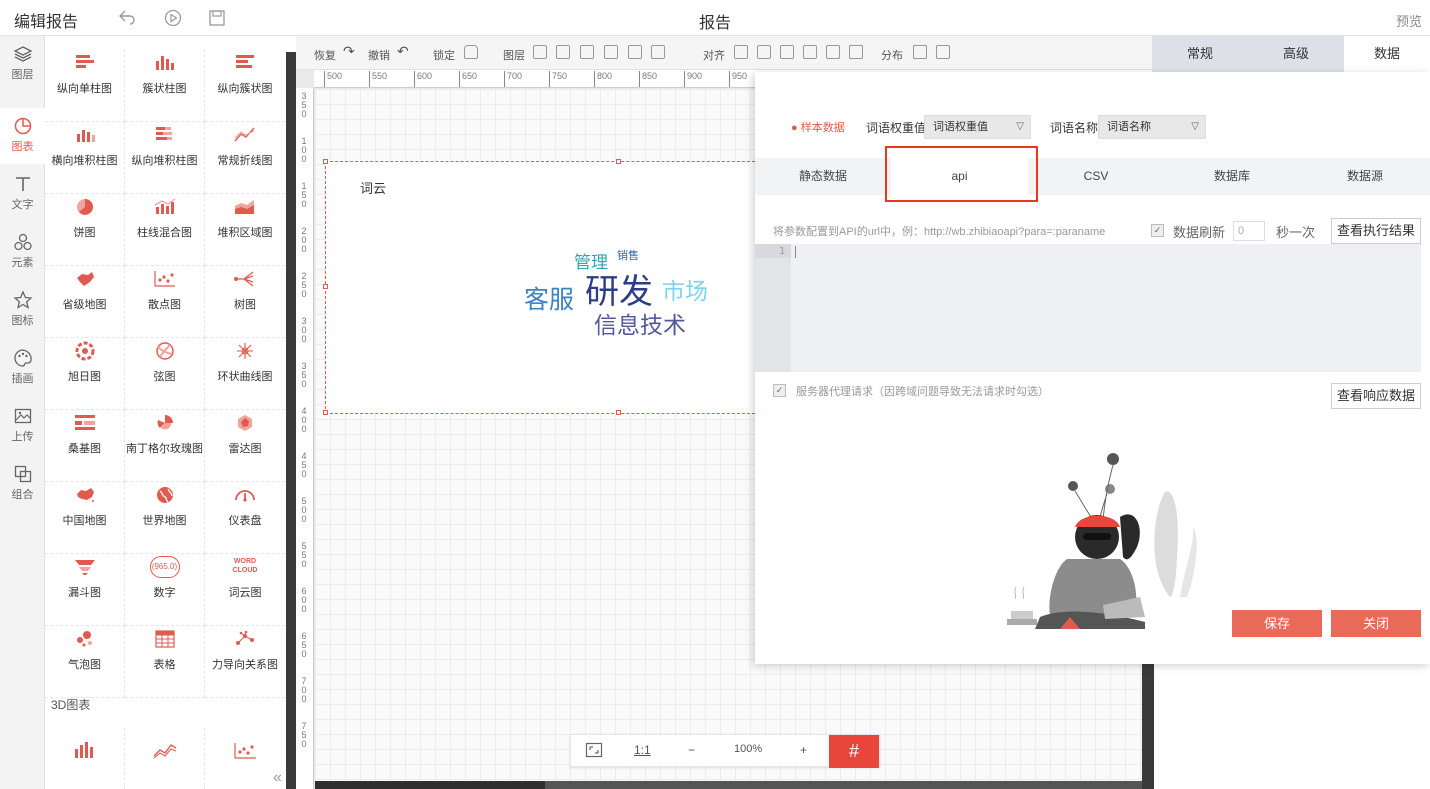 This screenshot has width=1430, height=789. What do you see at coordinates (977, 127) in the screenshot?
I see `weight-select: 词语权重值 ▽` at bounding box center [977, 127].